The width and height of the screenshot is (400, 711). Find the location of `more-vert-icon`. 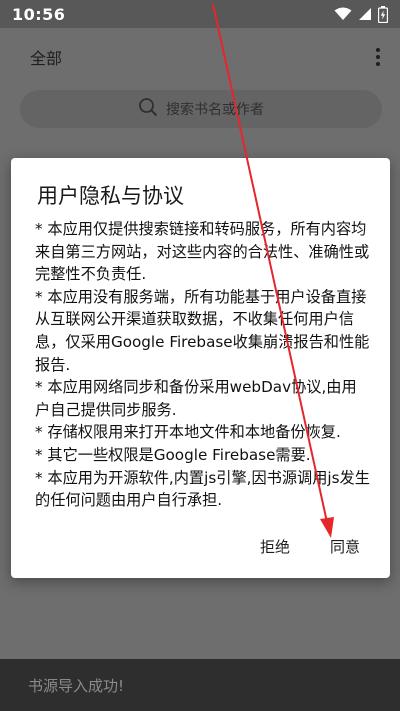

more-vert-icon is located at coordinates (378, 57).